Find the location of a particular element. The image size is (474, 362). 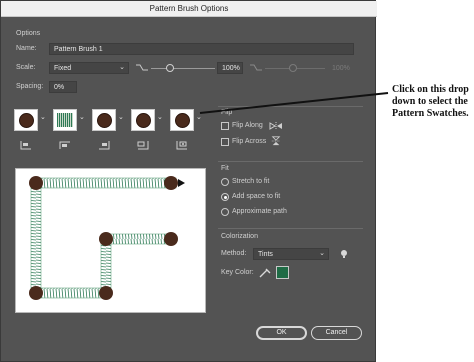

annotation-pointer is located at coordinates (294, 103).